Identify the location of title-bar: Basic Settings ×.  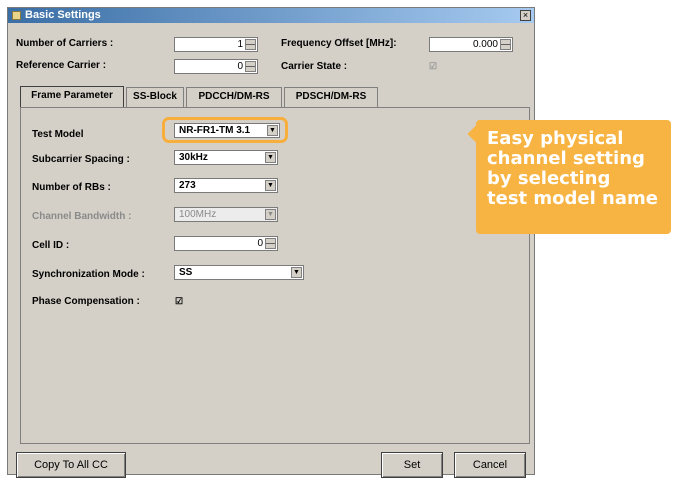
(271, 15).